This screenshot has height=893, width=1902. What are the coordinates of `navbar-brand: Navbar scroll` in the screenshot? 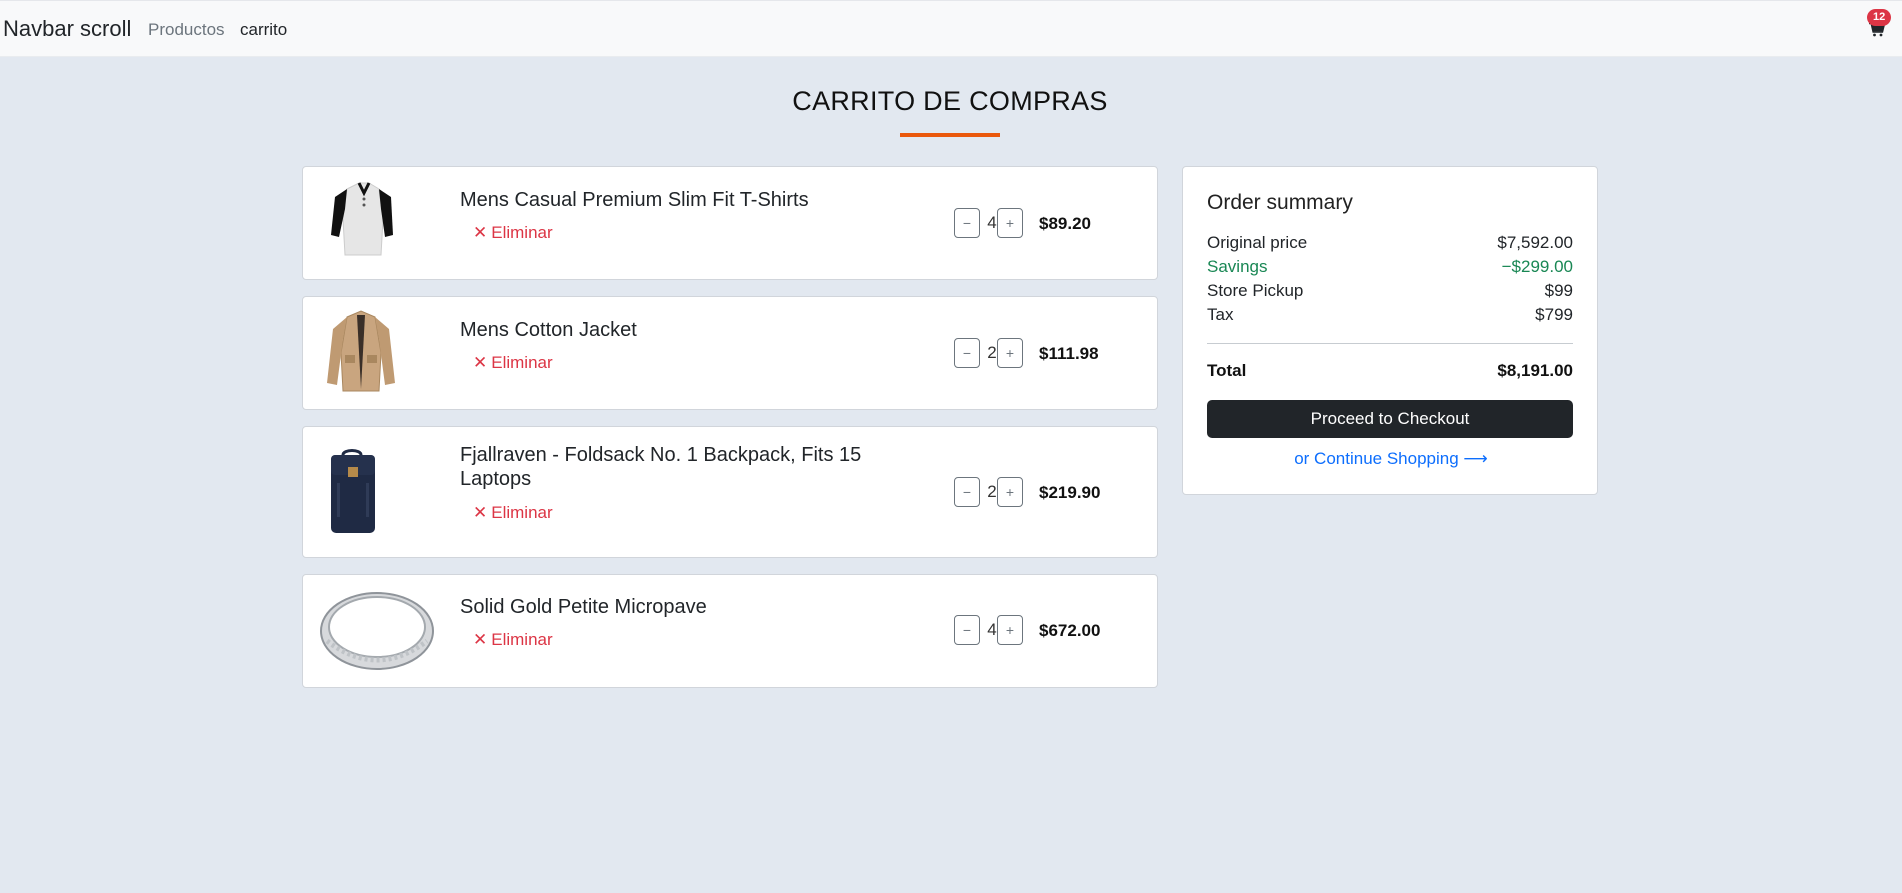 It's located at (67, 29).